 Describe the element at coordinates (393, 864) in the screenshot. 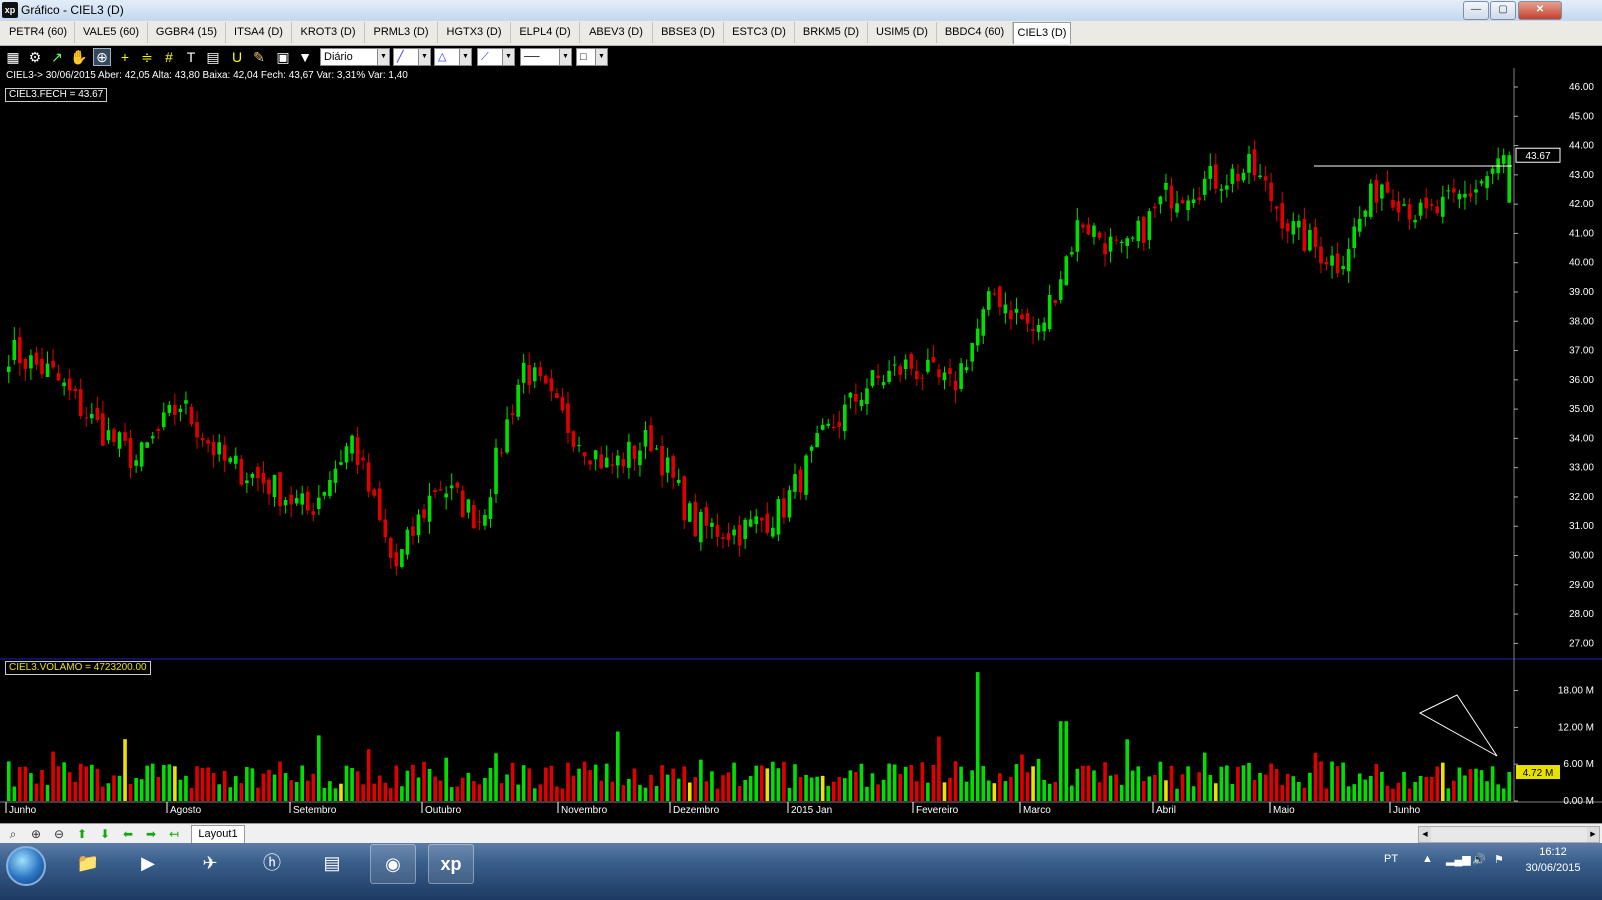

I see `chrome-browser-icon: ◉` at that location.